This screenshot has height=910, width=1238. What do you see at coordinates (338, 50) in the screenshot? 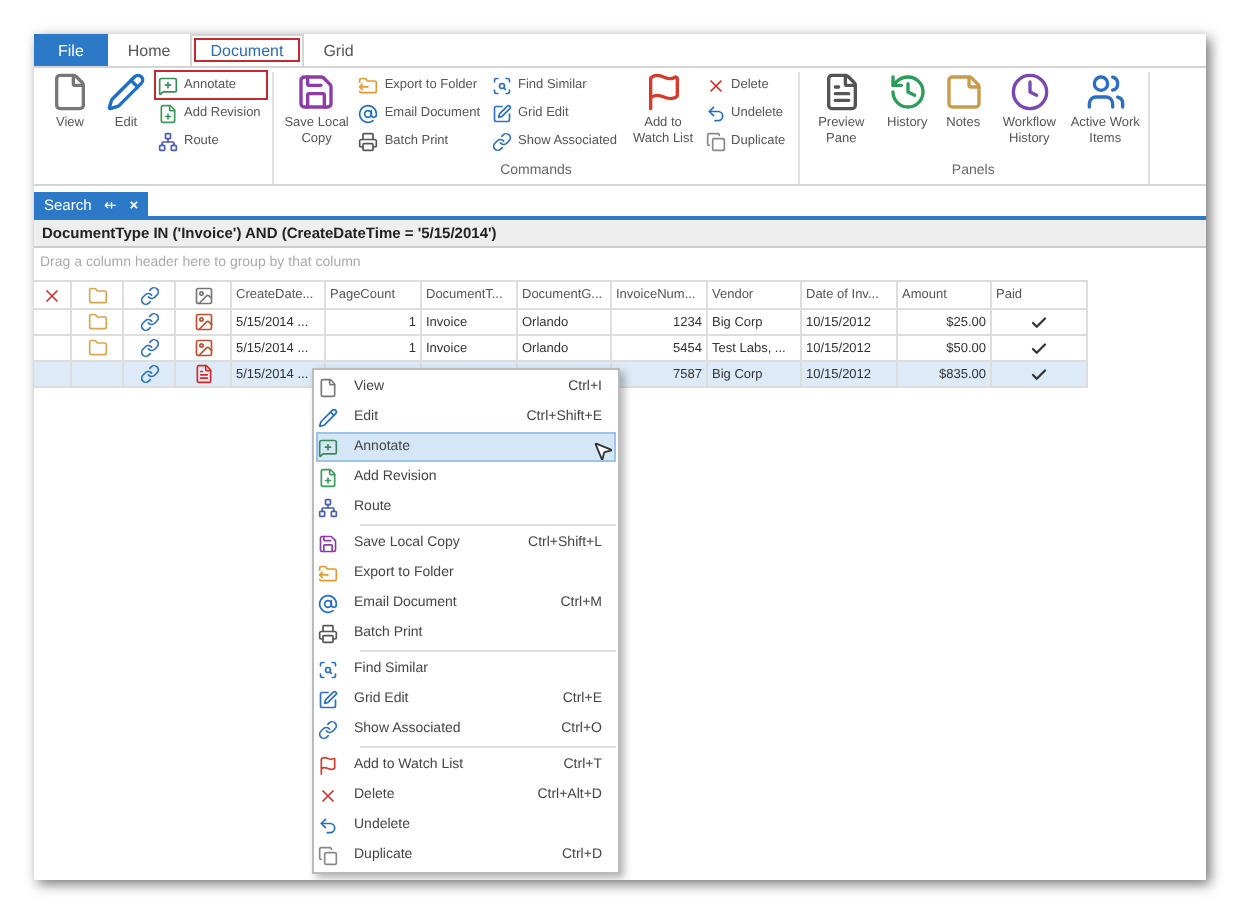
I see `ribbon-tab: Grid` at bounding box center [338, 50].